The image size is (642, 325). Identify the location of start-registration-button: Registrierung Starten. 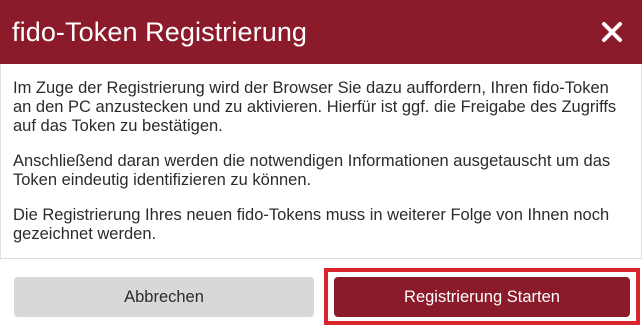
(482, 297).